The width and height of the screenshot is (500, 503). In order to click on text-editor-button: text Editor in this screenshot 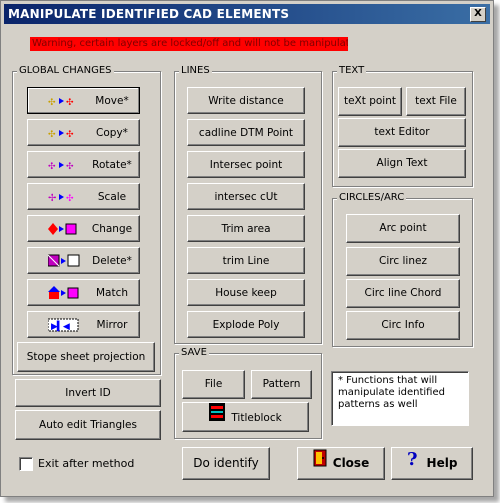, I will do `click(402, 132)`.